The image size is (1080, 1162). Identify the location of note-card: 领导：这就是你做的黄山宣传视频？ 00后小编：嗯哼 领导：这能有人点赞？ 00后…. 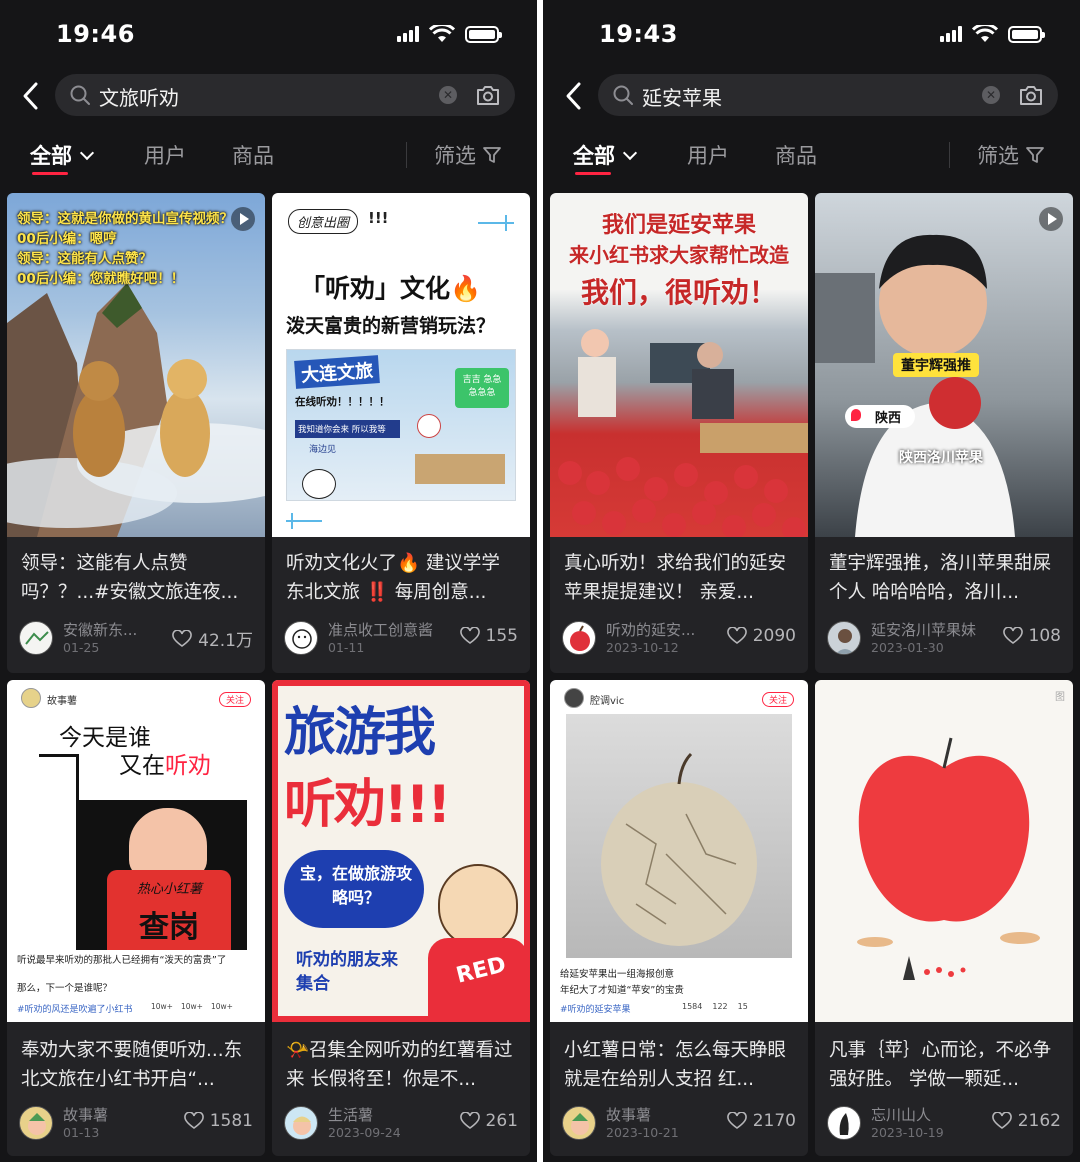
(136, 433).